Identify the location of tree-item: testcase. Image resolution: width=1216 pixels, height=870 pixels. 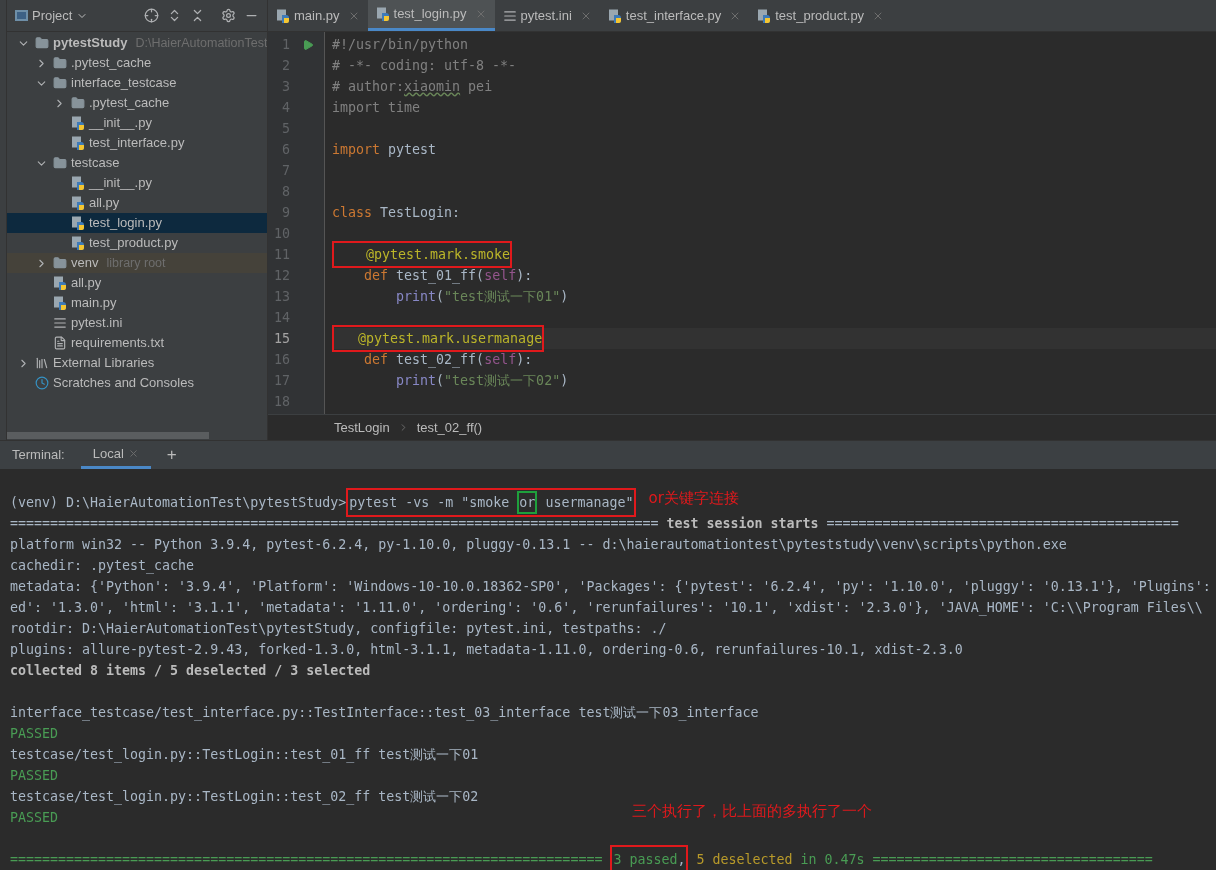
(137, 163).